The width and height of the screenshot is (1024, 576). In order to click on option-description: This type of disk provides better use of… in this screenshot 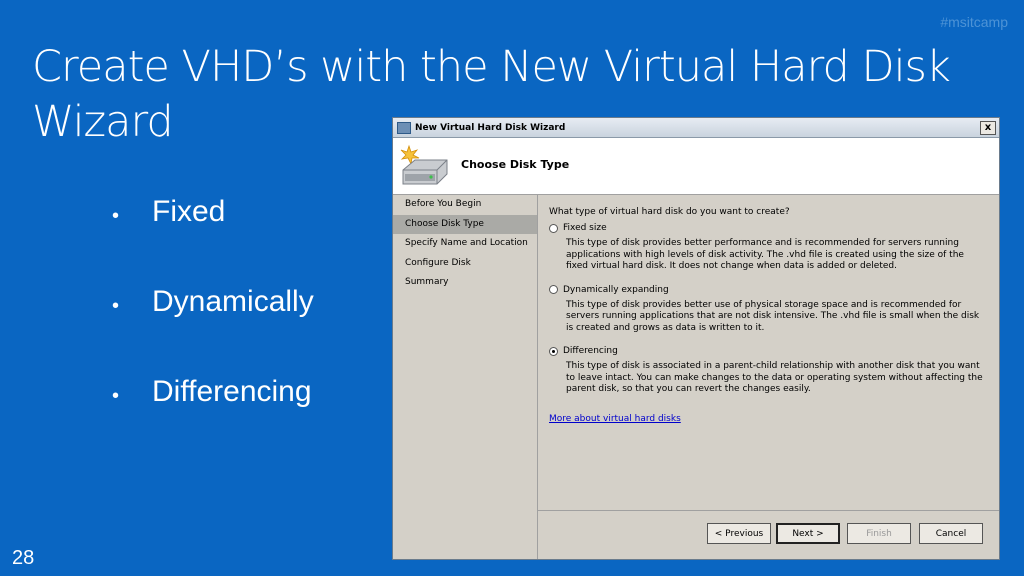, I will do `click(773, 316)`.